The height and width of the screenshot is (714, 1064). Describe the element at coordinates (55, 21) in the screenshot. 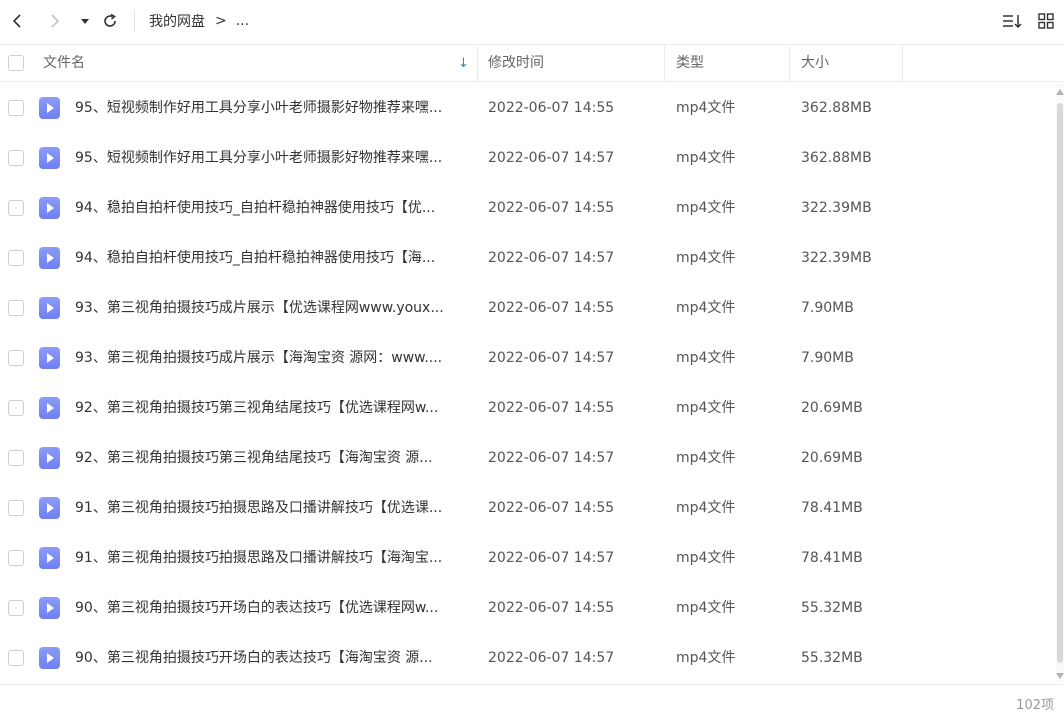

I see `forward-button` at that location.